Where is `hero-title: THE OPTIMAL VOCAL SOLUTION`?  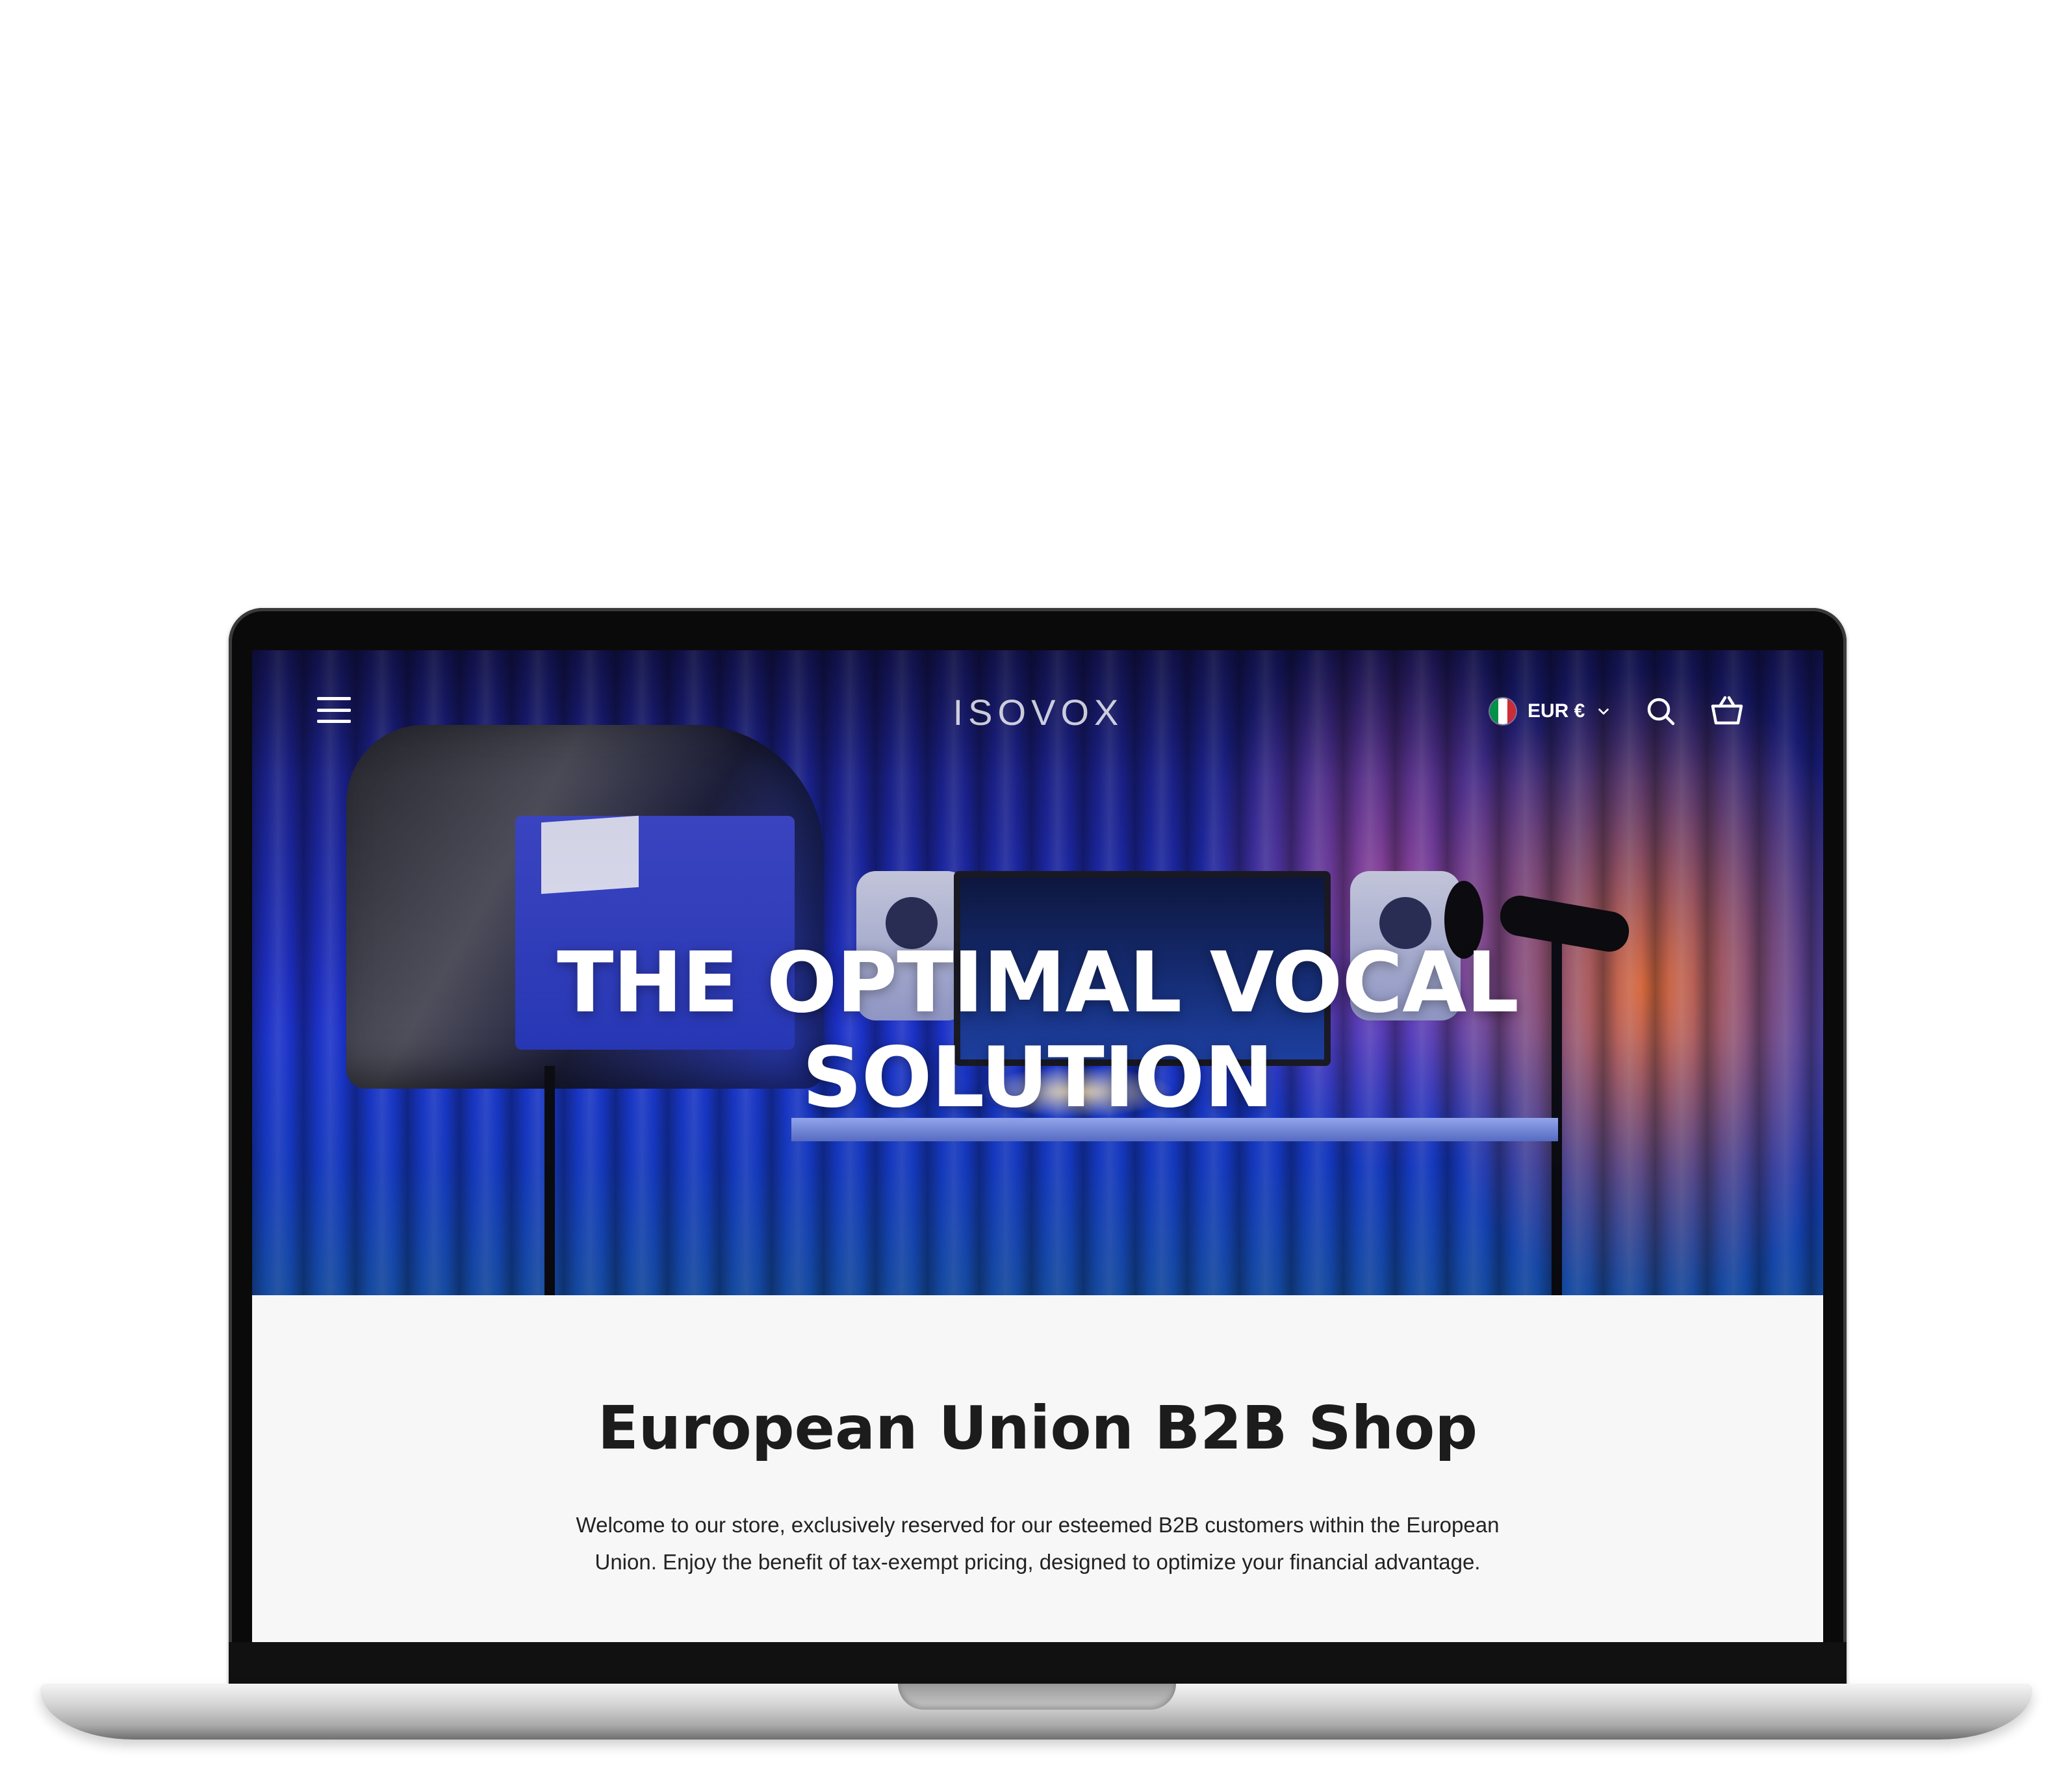 hero-title: THE OPTIMAL VOCAL SOLUTION is located at coordinates (1037, 1031).